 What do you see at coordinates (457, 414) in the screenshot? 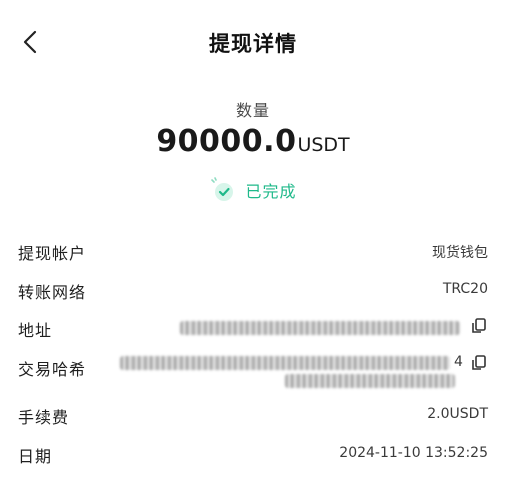
I see `fee-value: 2.0USDT` at bounding box center [457, 414].